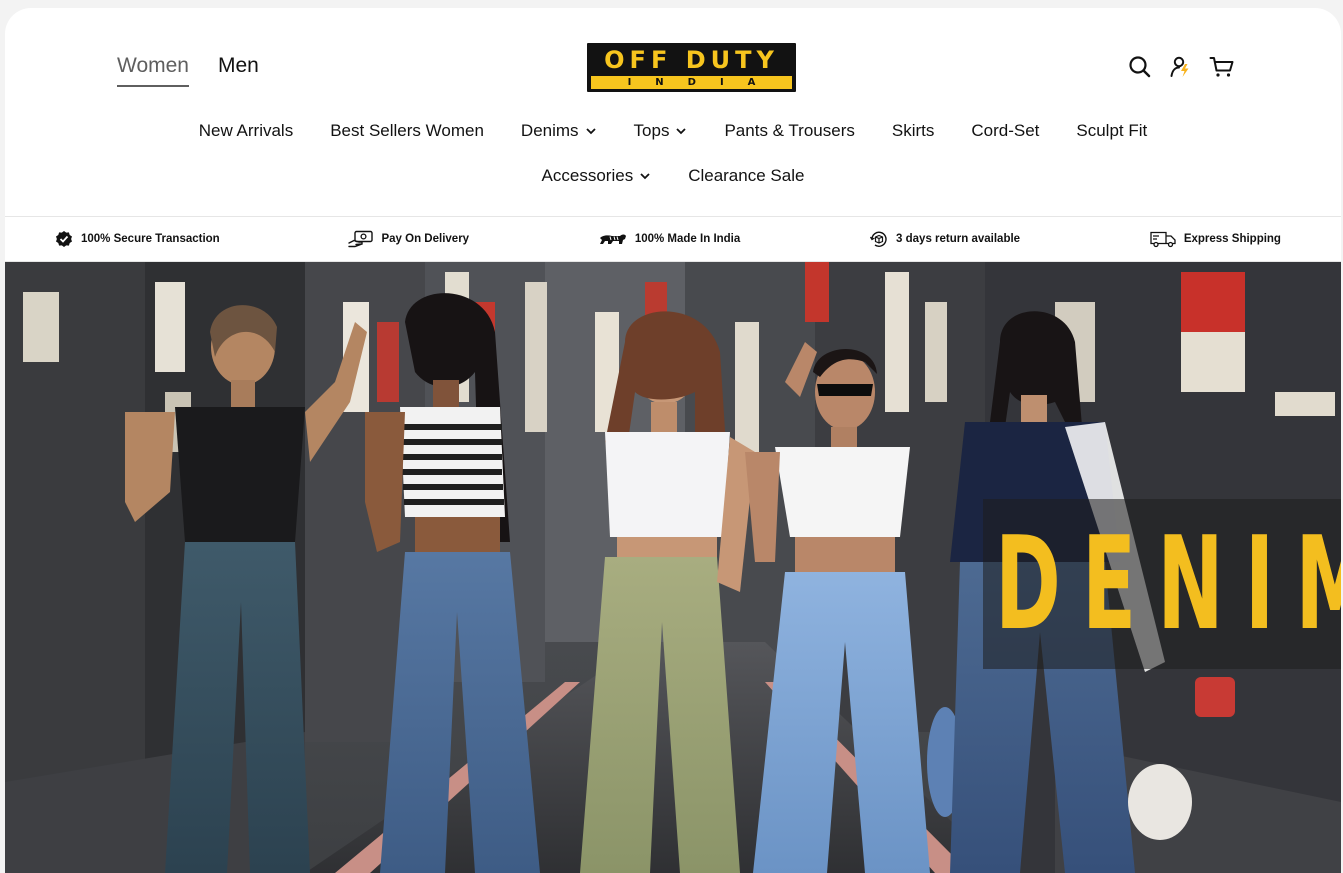 The height and width of the screenshot is (873, 1343). Describe the element at coordinates (612, 239) in the screenshot. I see `tiger-icon` at that location.